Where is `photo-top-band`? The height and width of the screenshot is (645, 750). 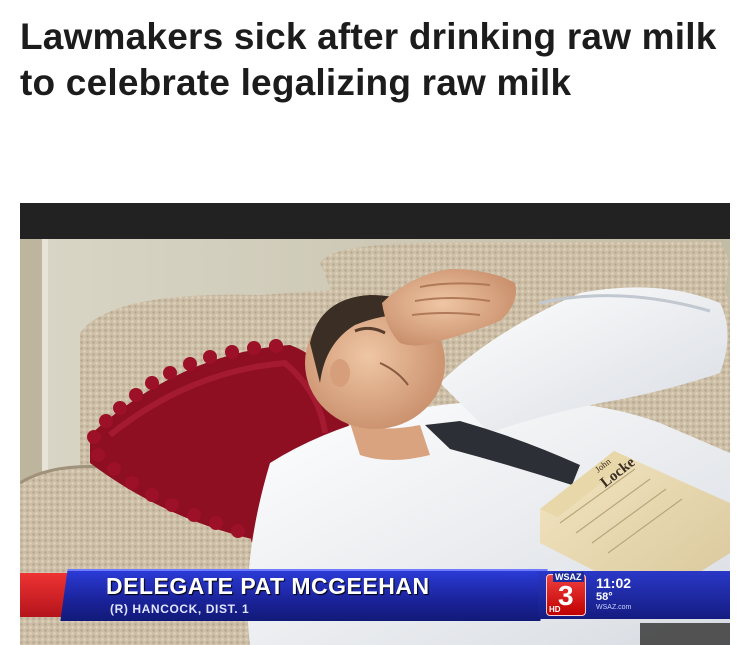
photo-top-band is located at coordinates (375, 221).